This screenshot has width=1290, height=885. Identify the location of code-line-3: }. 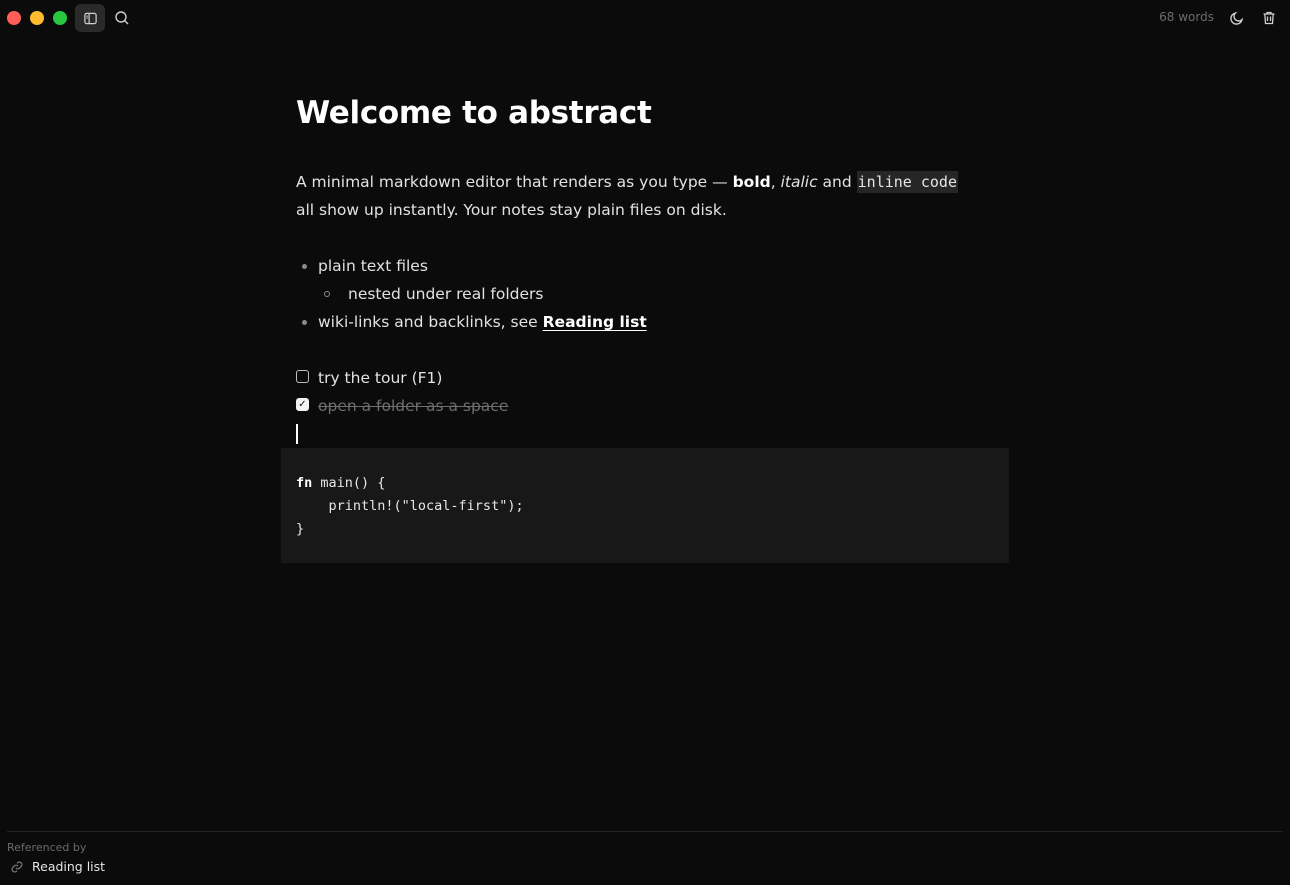
(300, 529).